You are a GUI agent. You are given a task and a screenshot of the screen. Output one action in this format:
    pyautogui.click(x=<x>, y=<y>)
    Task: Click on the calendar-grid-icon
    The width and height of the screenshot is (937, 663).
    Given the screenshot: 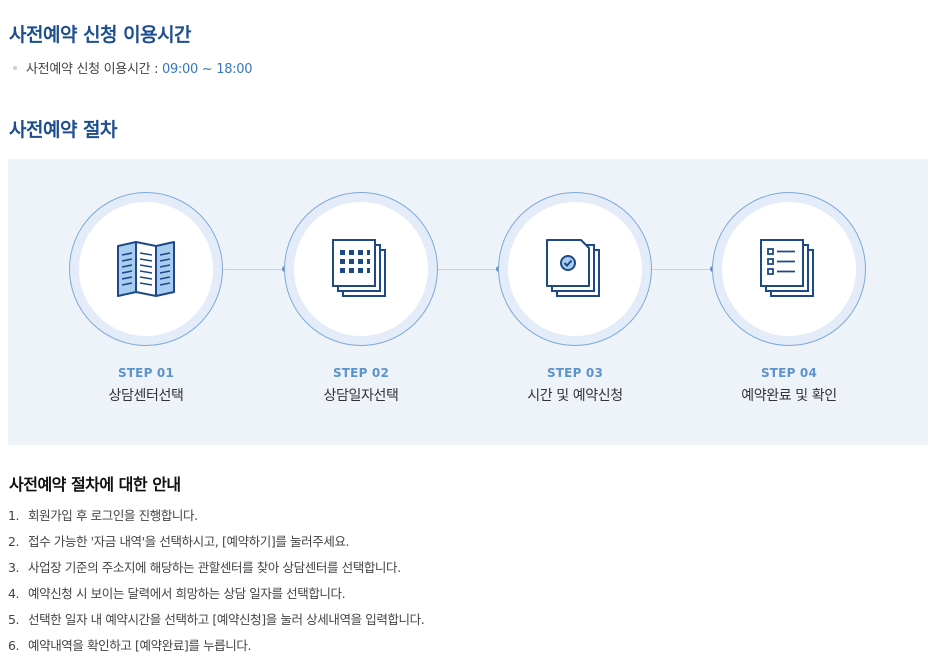 What is the action you would take?
    pyautogui.click(x=359, y=268)
    